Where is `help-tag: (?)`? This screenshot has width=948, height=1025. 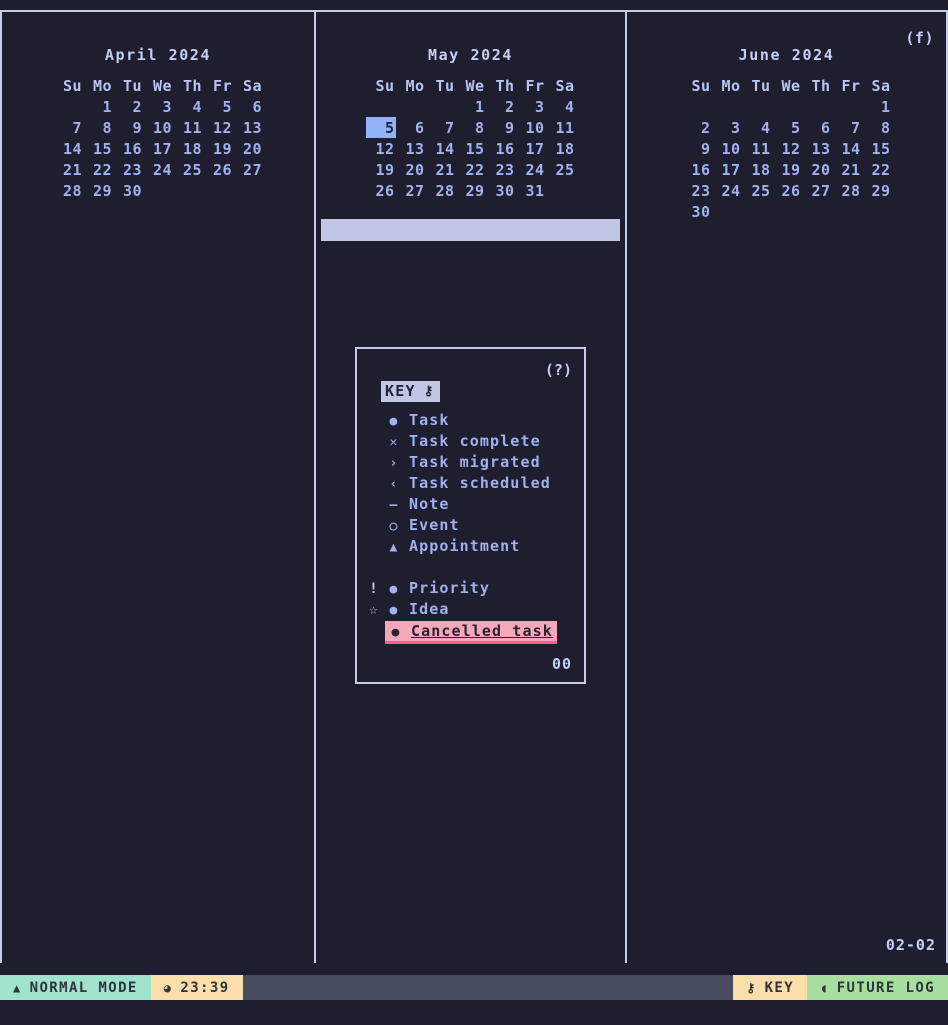
help-tag: (?) is located at coordinates (558, 370).